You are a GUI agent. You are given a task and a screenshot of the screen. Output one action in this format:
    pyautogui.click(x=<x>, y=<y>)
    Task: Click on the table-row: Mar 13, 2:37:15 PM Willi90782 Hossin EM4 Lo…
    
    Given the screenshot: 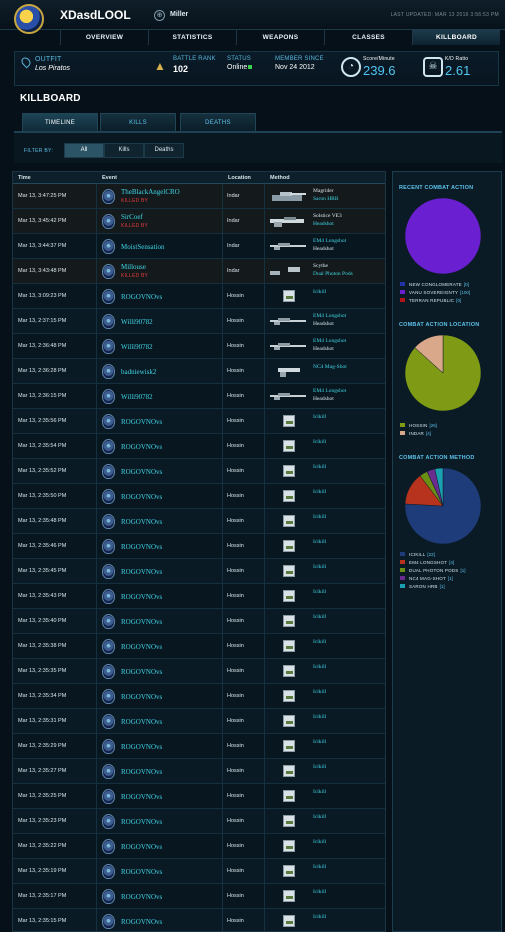 What is the action you would take?
    pyautogui.click(x=199, y=321)
    